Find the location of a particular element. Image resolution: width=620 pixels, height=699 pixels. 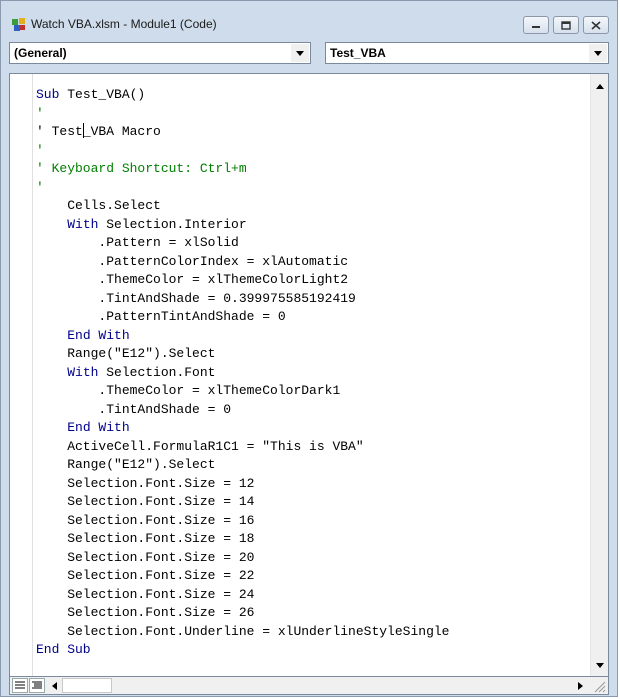

code-comment: ' Keyboard Shortcut: Ctrl+m is located at coordinates (141, 168).